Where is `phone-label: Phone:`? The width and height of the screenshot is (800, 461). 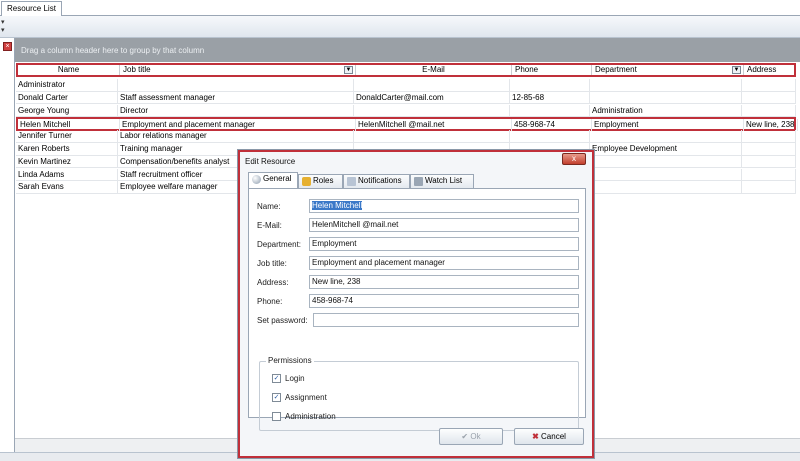 phone-label: Phone: is located at coordinates (270, 301).